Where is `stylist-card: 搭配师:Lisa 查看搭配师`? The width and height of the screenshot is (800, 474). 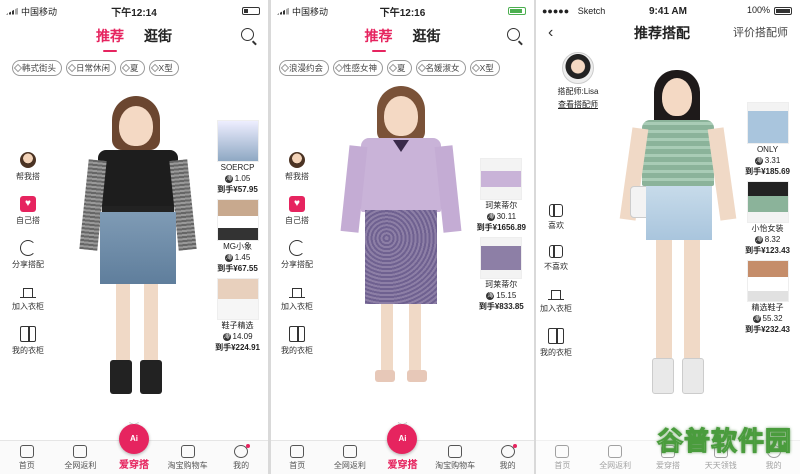 stylist-card: 搭配师:Lisa 查看搭配师 is located at coordinates (578, 81).